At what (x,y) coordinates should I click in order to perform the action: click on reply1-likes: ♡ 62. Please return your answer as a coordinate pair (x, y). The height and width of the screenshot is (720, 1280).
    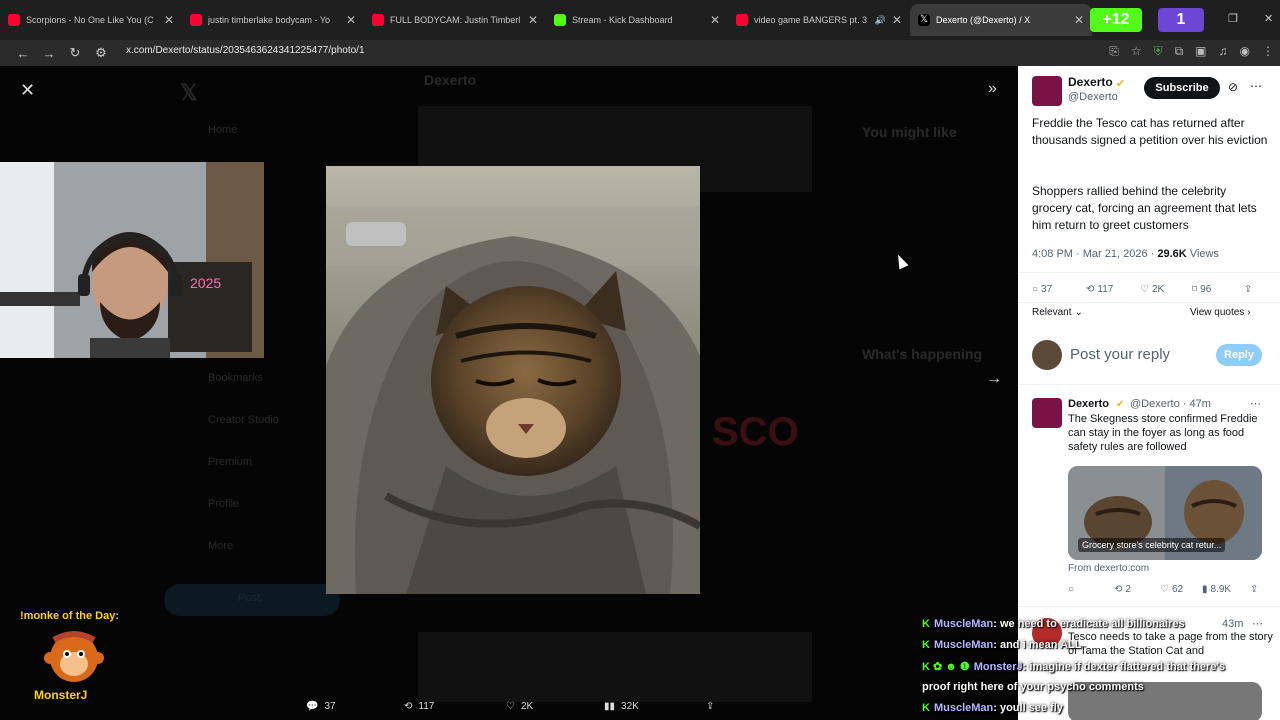
    Looking at the image, I should click on (1171, 589).